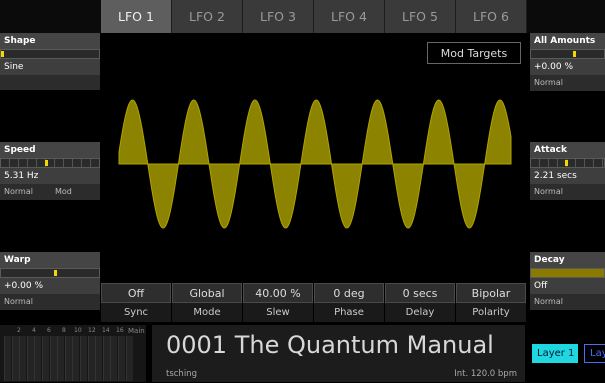  What do you see at coordinates (349, 293) in the screenshot?
I see `phase-value: 0 deg` at bounding box center [349, 293].